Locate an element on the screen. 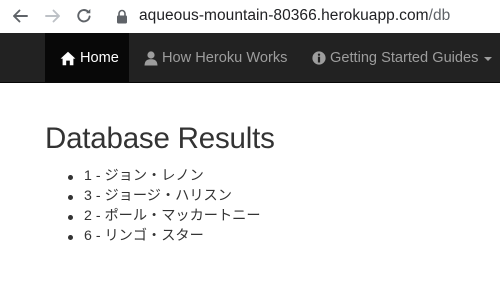 This screenshot has width=500, height=296. reload-icon is located at coordinates (84, 16).